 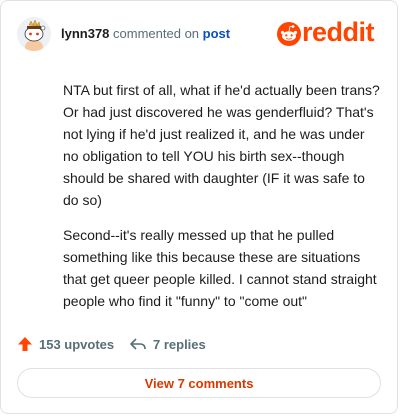 I want to click on reddit-logo: reddit, so click(x=329, y=33).